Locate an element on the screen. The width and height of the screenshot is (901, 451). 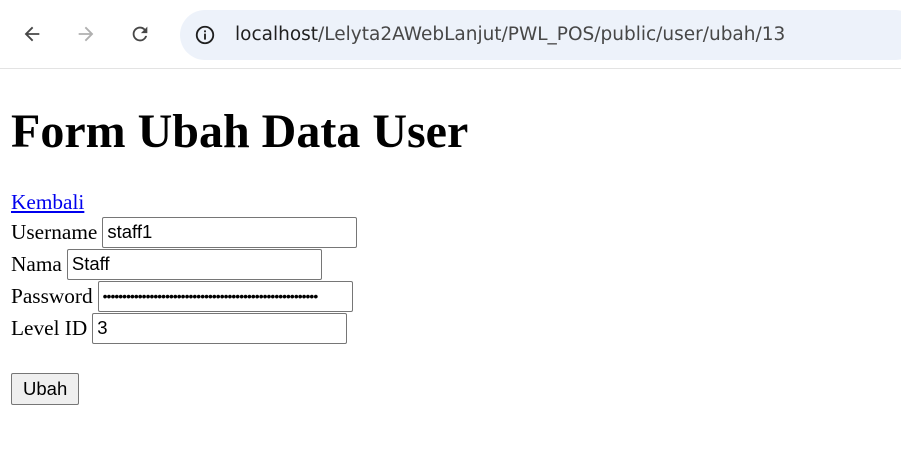
nama-row: Nama is located at coordinates (166, 264).